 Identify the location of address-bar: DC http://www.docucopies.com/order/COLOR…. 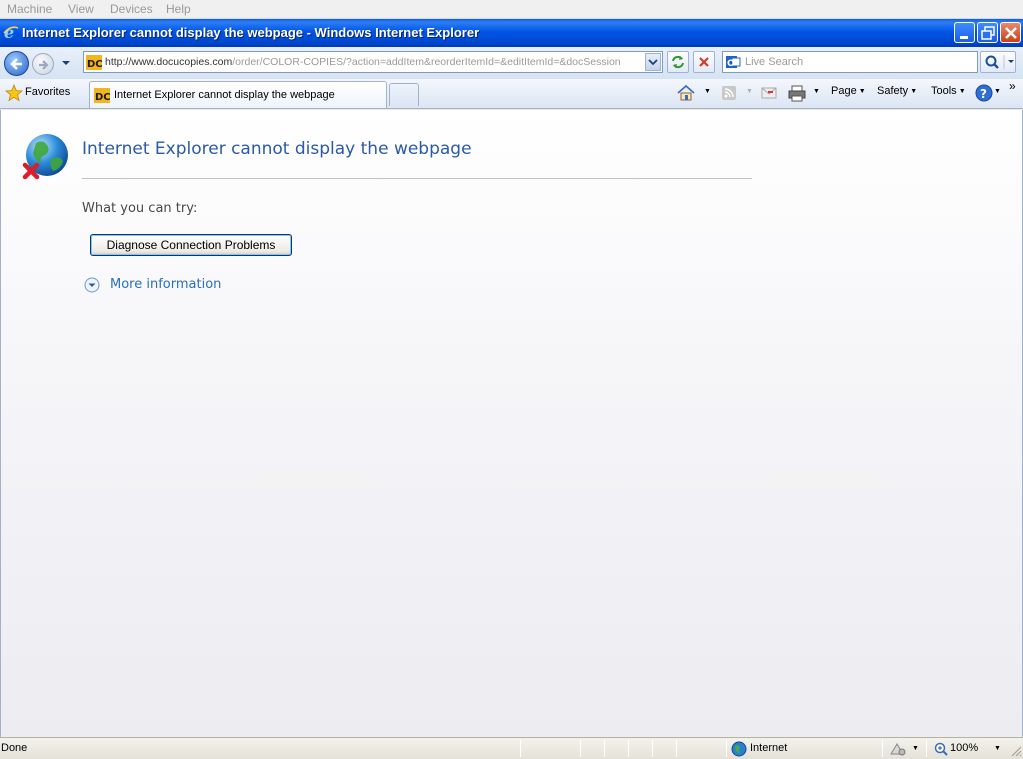
(373, 62).